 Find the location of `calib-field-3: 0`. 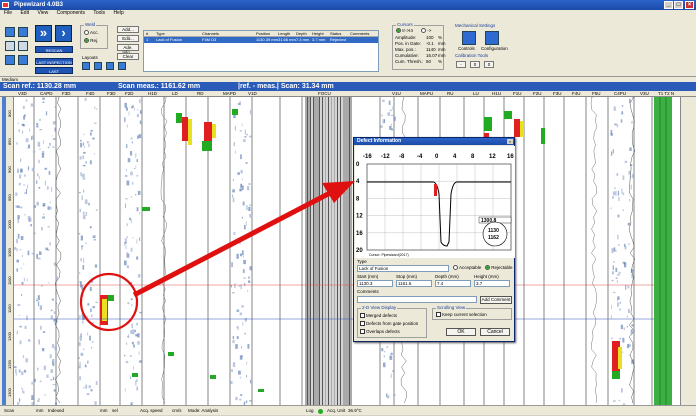

calib-field-3: 0 is located at coordinates (489, 64).